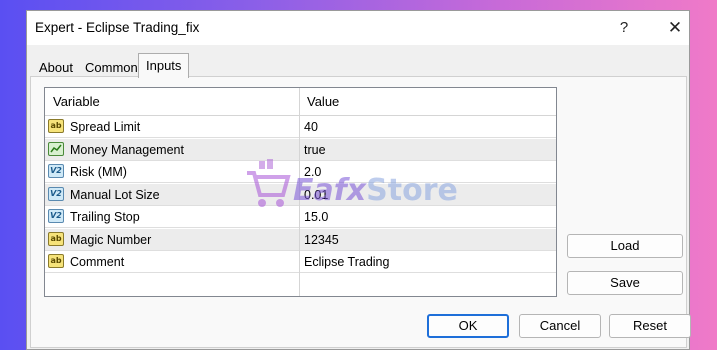  What do you see at coordinates (97, 262) in the screenshot?
I see `variable-name: Comment` at bounding box center [97, 262].